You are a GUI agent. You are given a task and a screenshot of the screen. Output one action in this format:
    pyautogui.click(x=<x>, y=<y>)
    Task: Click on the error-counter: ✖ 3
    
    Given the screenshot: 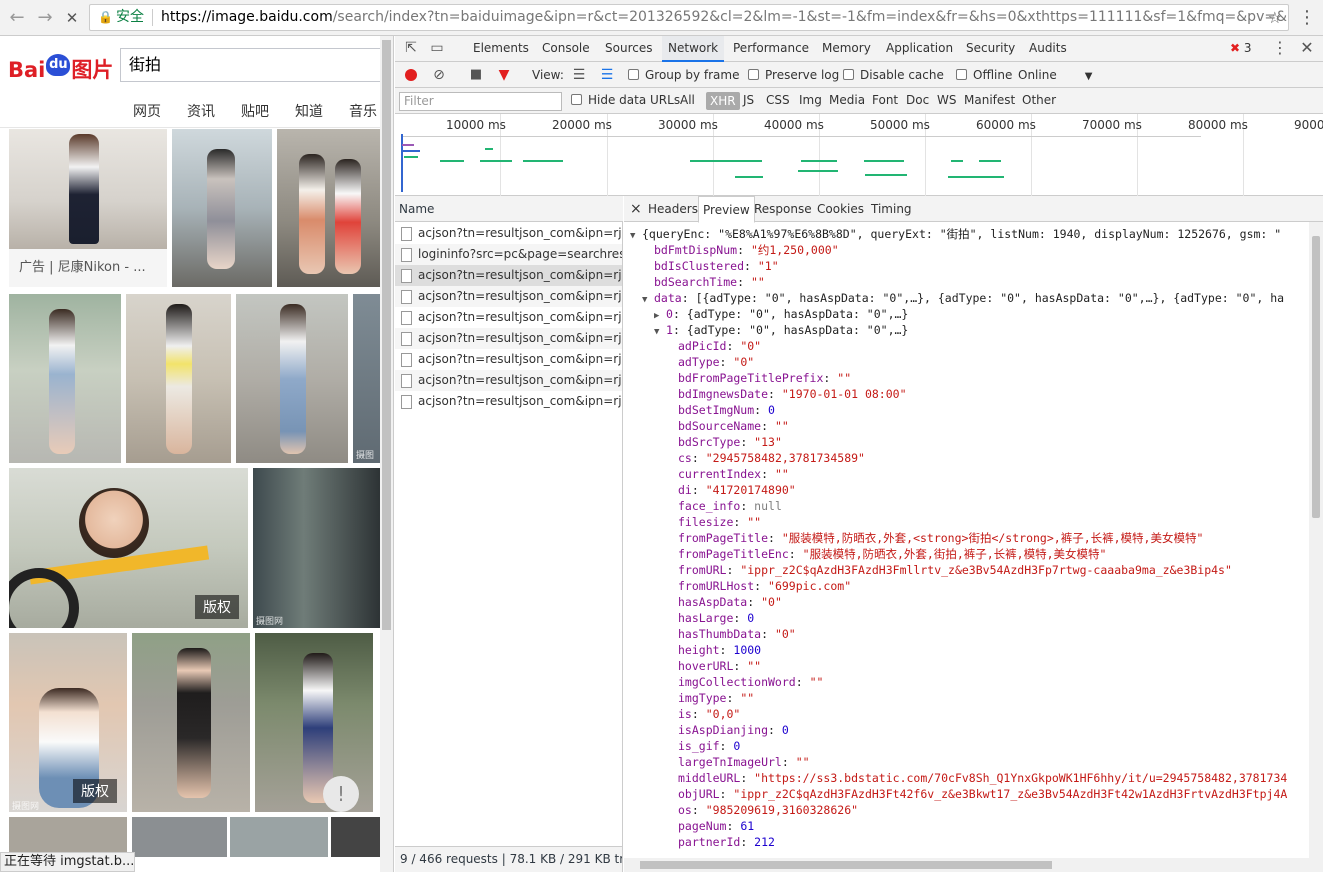 What is the action you would take?
    pyautogui.click(x=1241, y=49)
    